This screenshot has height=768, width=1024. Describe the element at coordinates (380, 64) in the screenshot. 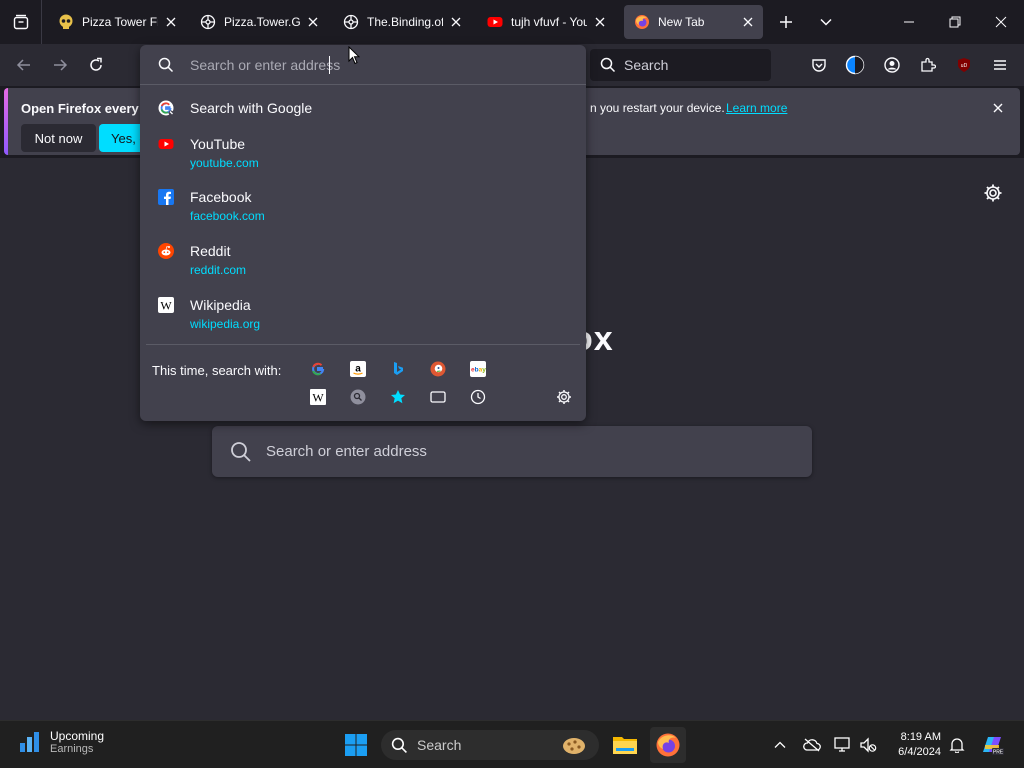

I see `urlbar-input` at that location.